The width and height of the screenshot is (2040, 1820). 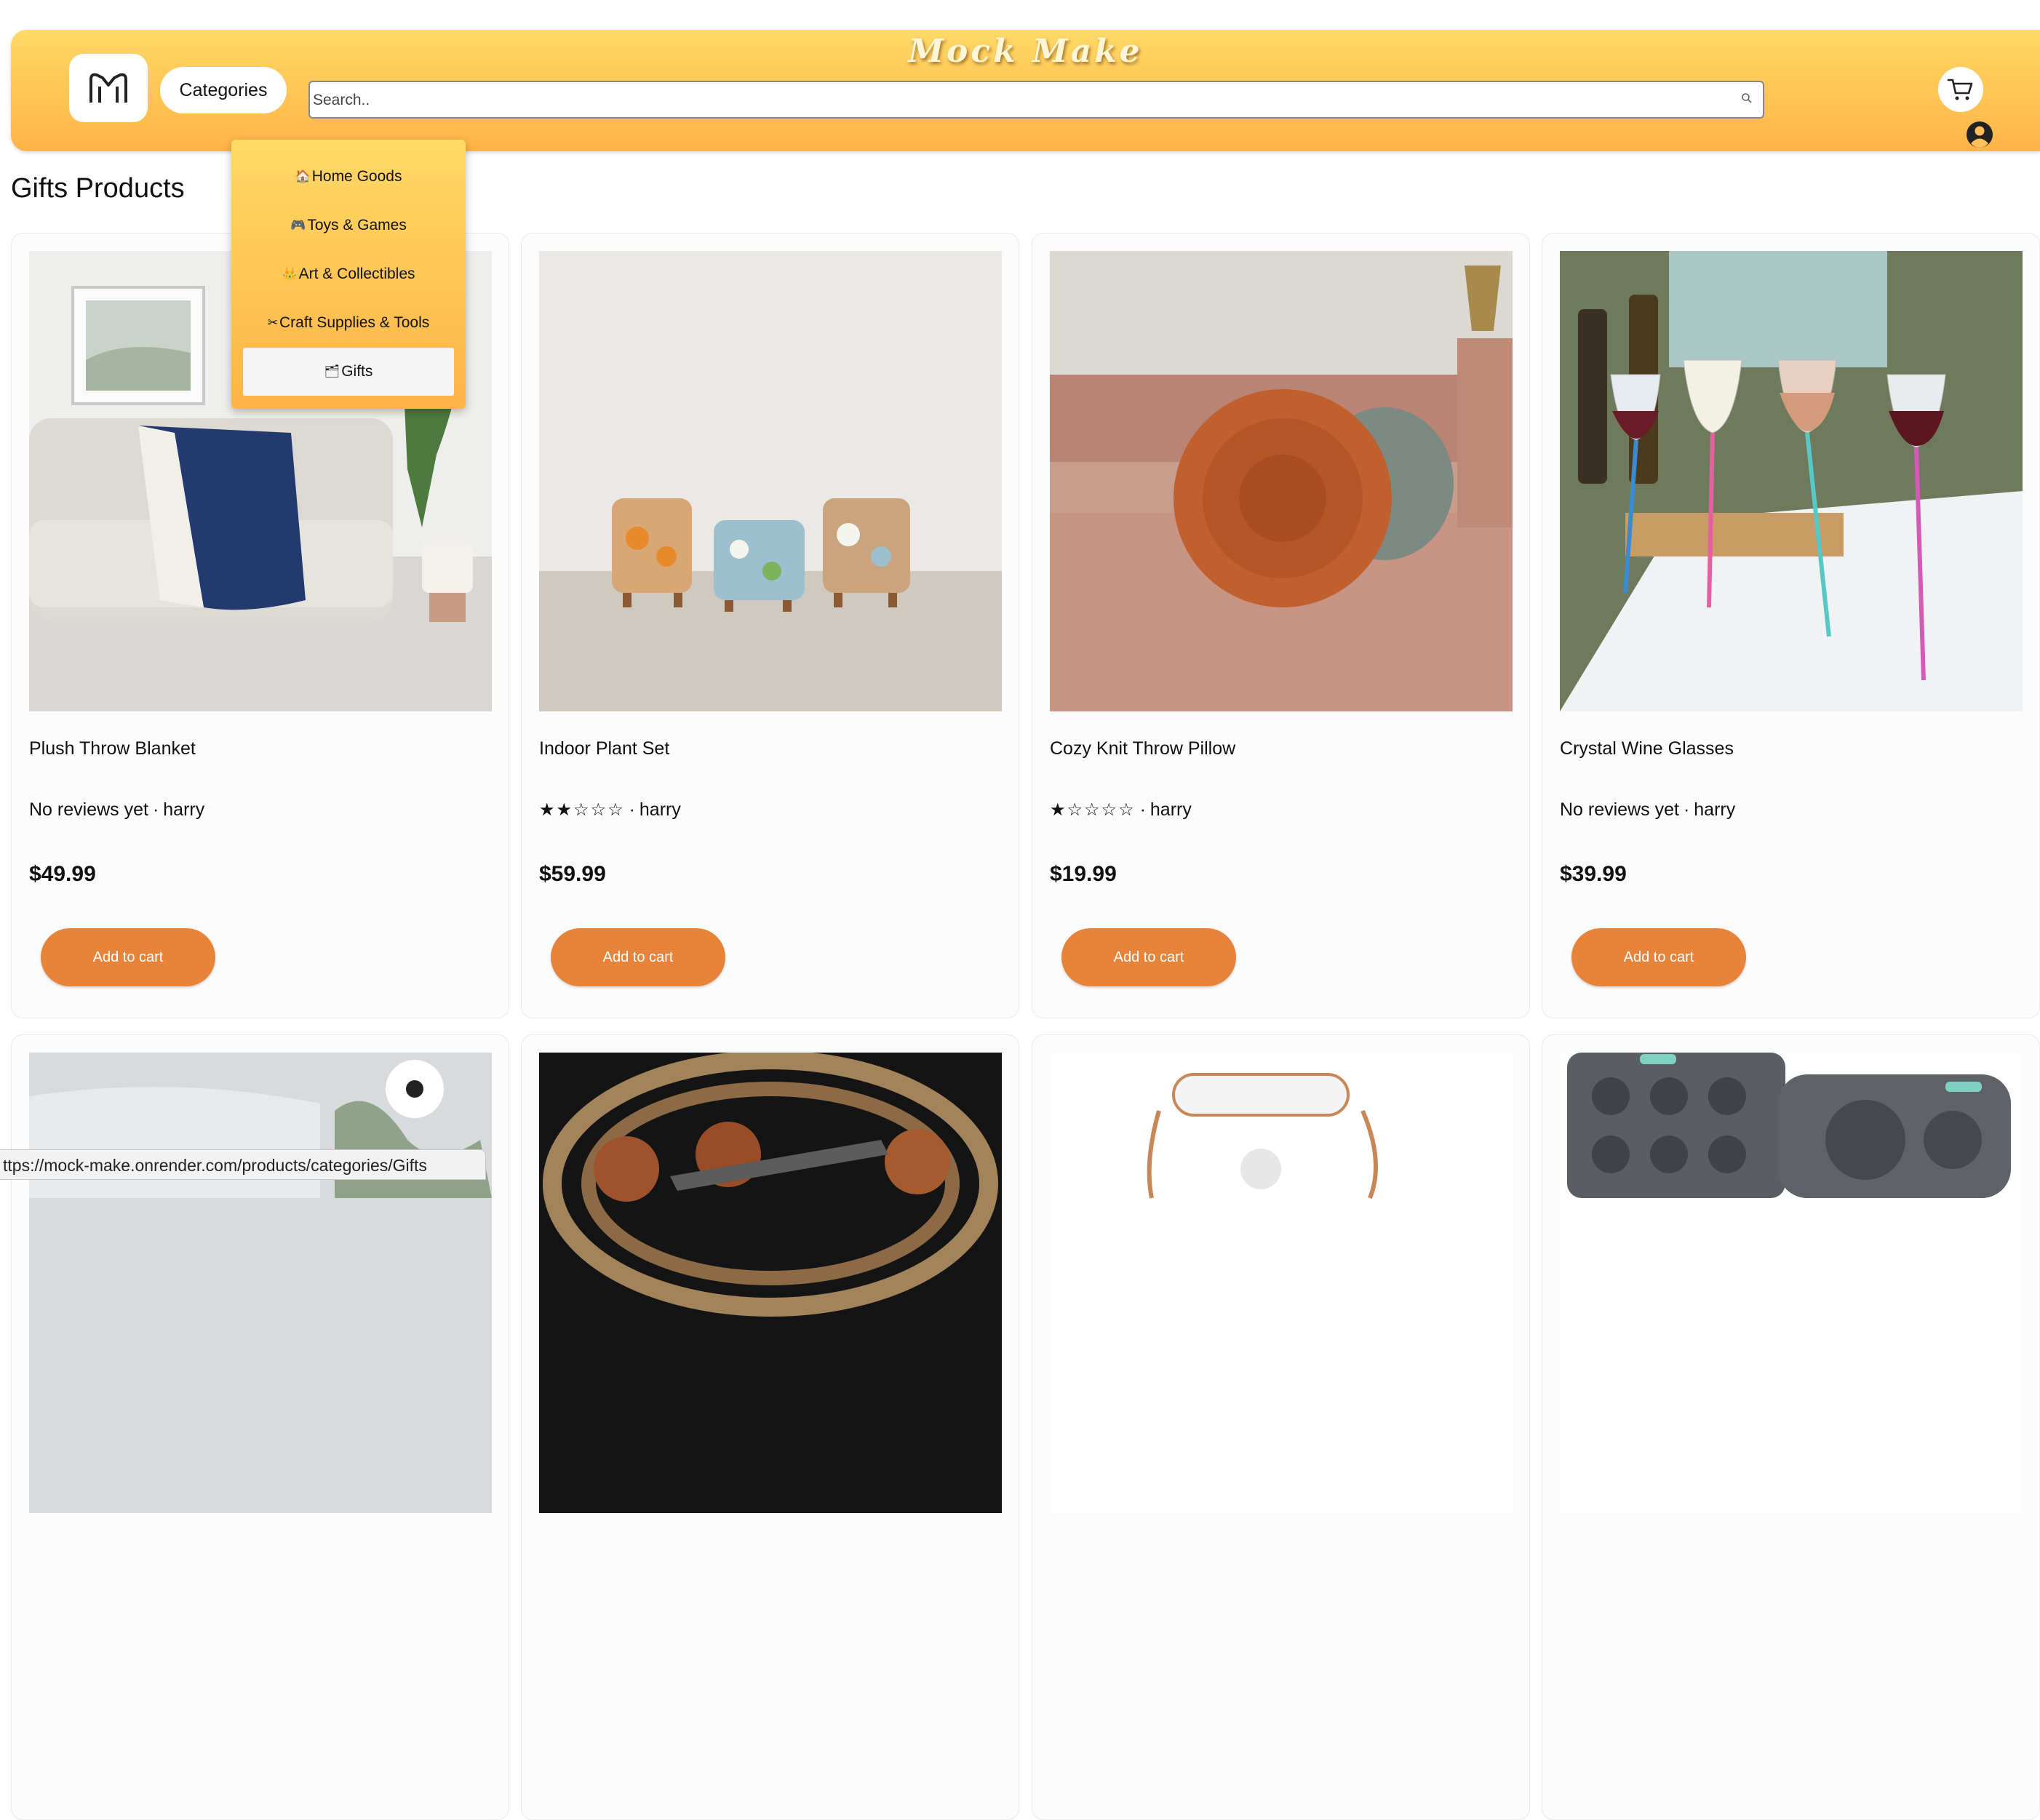 I want to click on gamepad-icon: 🎮, so click(x=298, y=225).